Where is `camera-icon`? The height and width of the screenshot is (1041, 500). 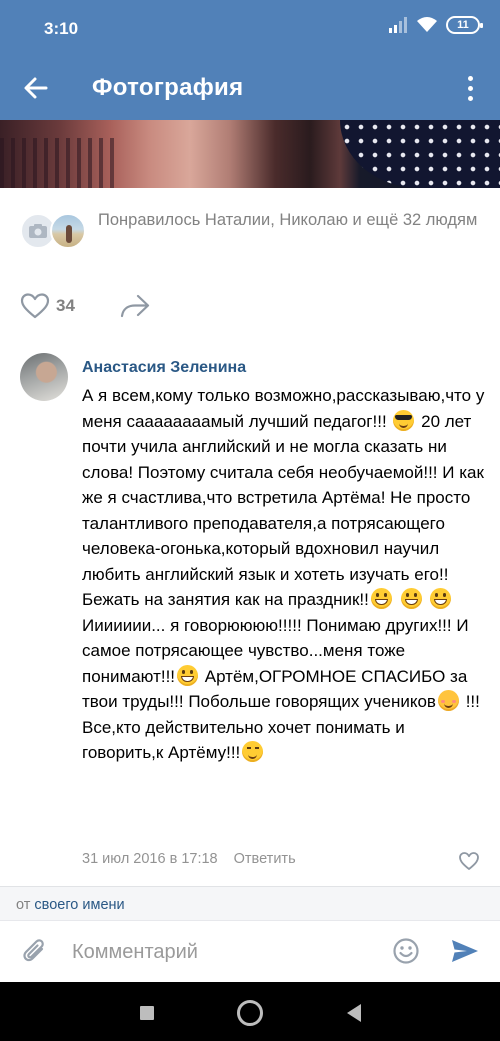 camera-icon is located at coordinates (38, 231).